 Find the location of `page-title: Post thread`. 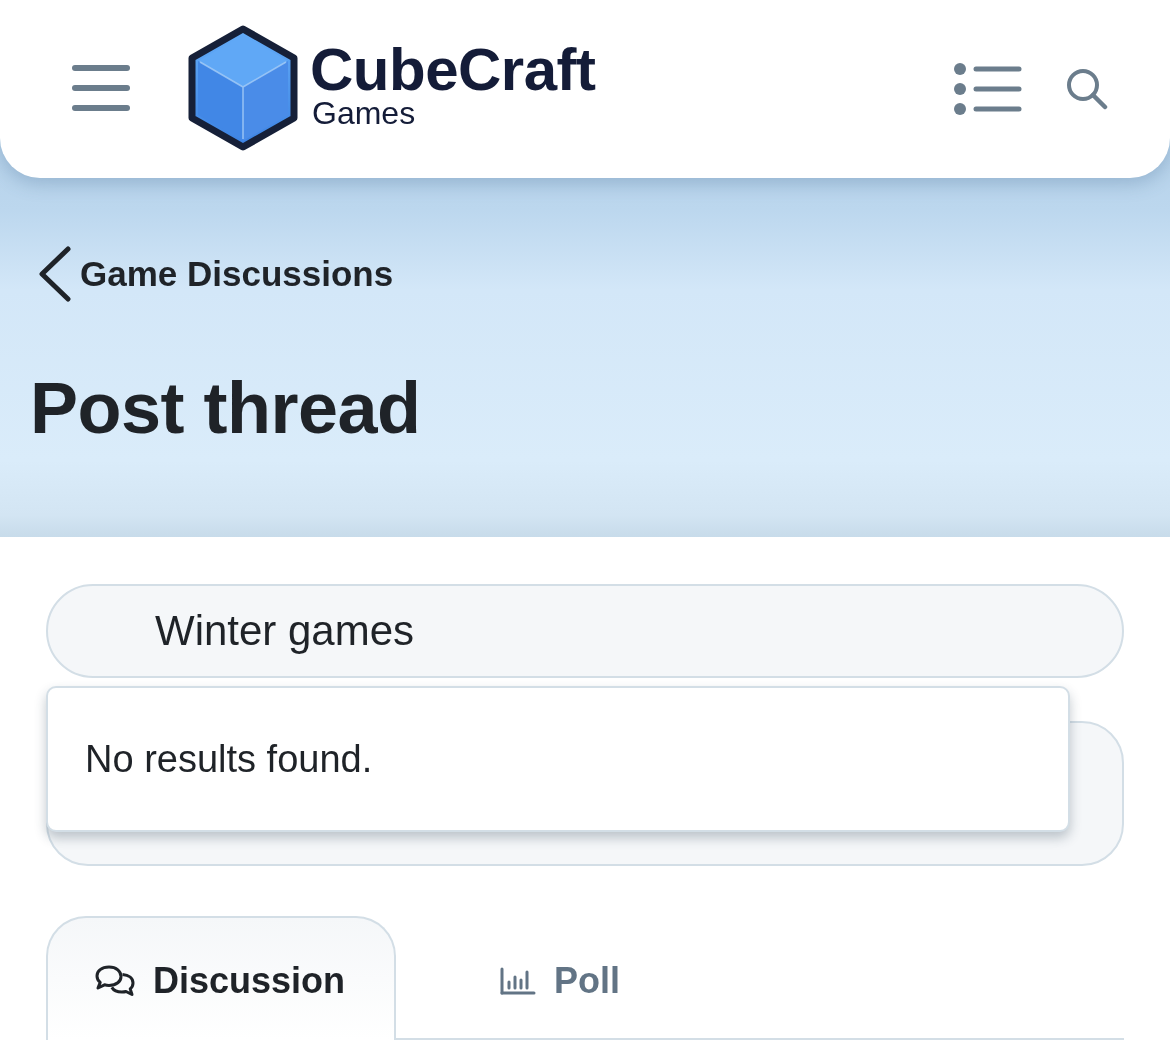

page-title: Post thread is located at coordinates (225, 408).